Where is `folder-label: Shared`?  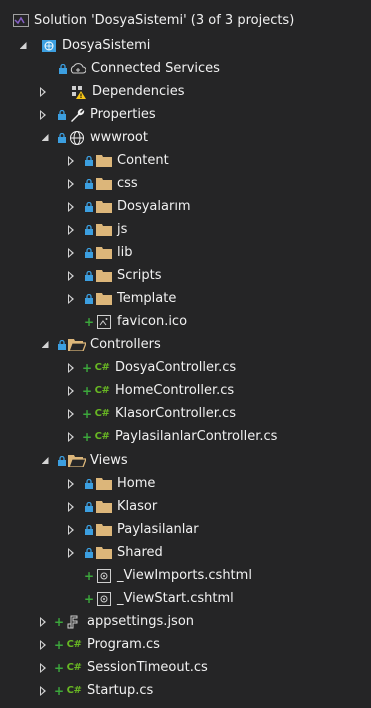 folder-label: Shared is located at coordinates (140, 552).